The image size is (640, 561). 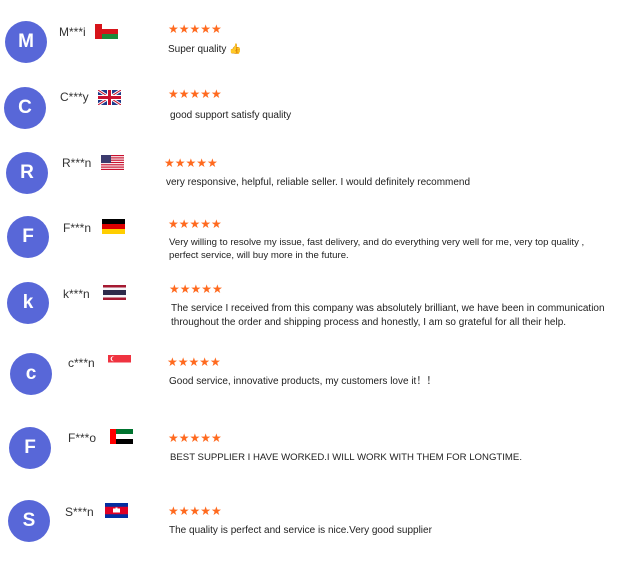 What do you see at coordinates (116, 510) in the screenshot?
I see `cambodia-flag-icon` at bounding box center [116, 510].